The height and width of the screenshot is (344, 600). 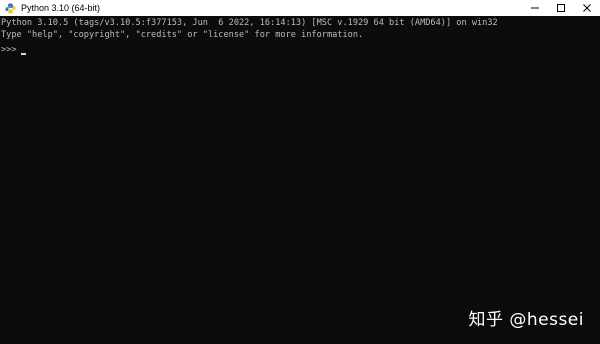 What do you see at coordinates (300, 8) in the screenshot?
I see `title-bar: Python 3.10 (64-bit)` at bounding box center [300, 8].